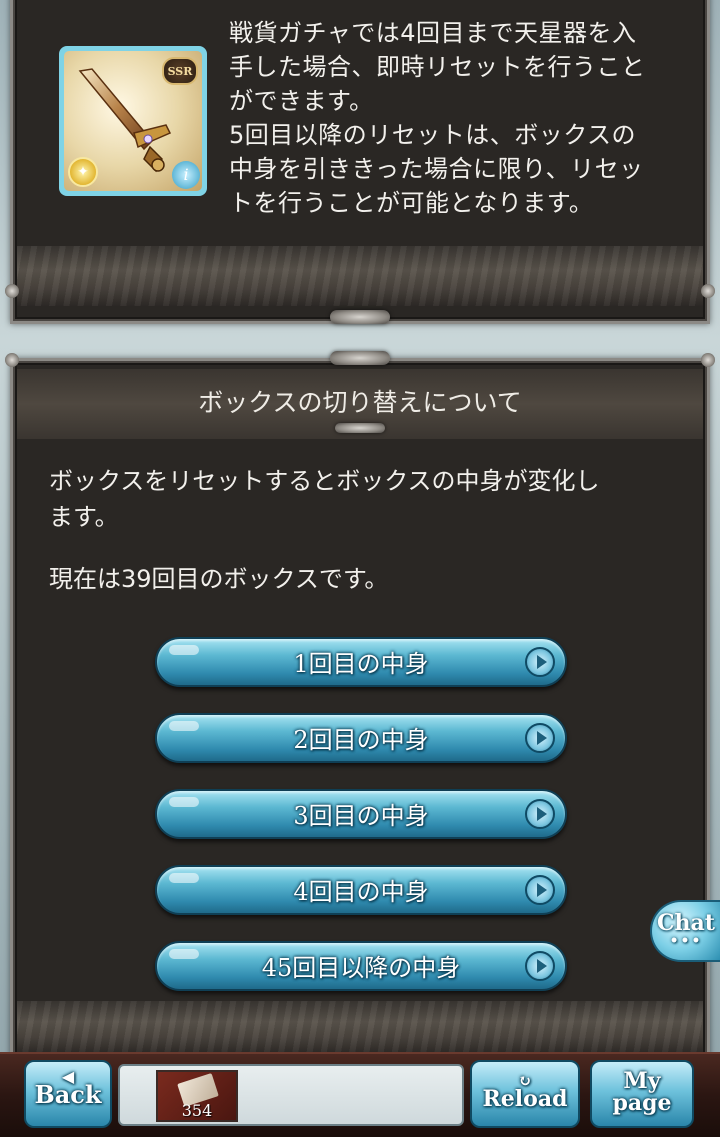  Describe the element at coordinates (642, 1081) in the screenshot. I see `mypage-label-line1: My` at that location.